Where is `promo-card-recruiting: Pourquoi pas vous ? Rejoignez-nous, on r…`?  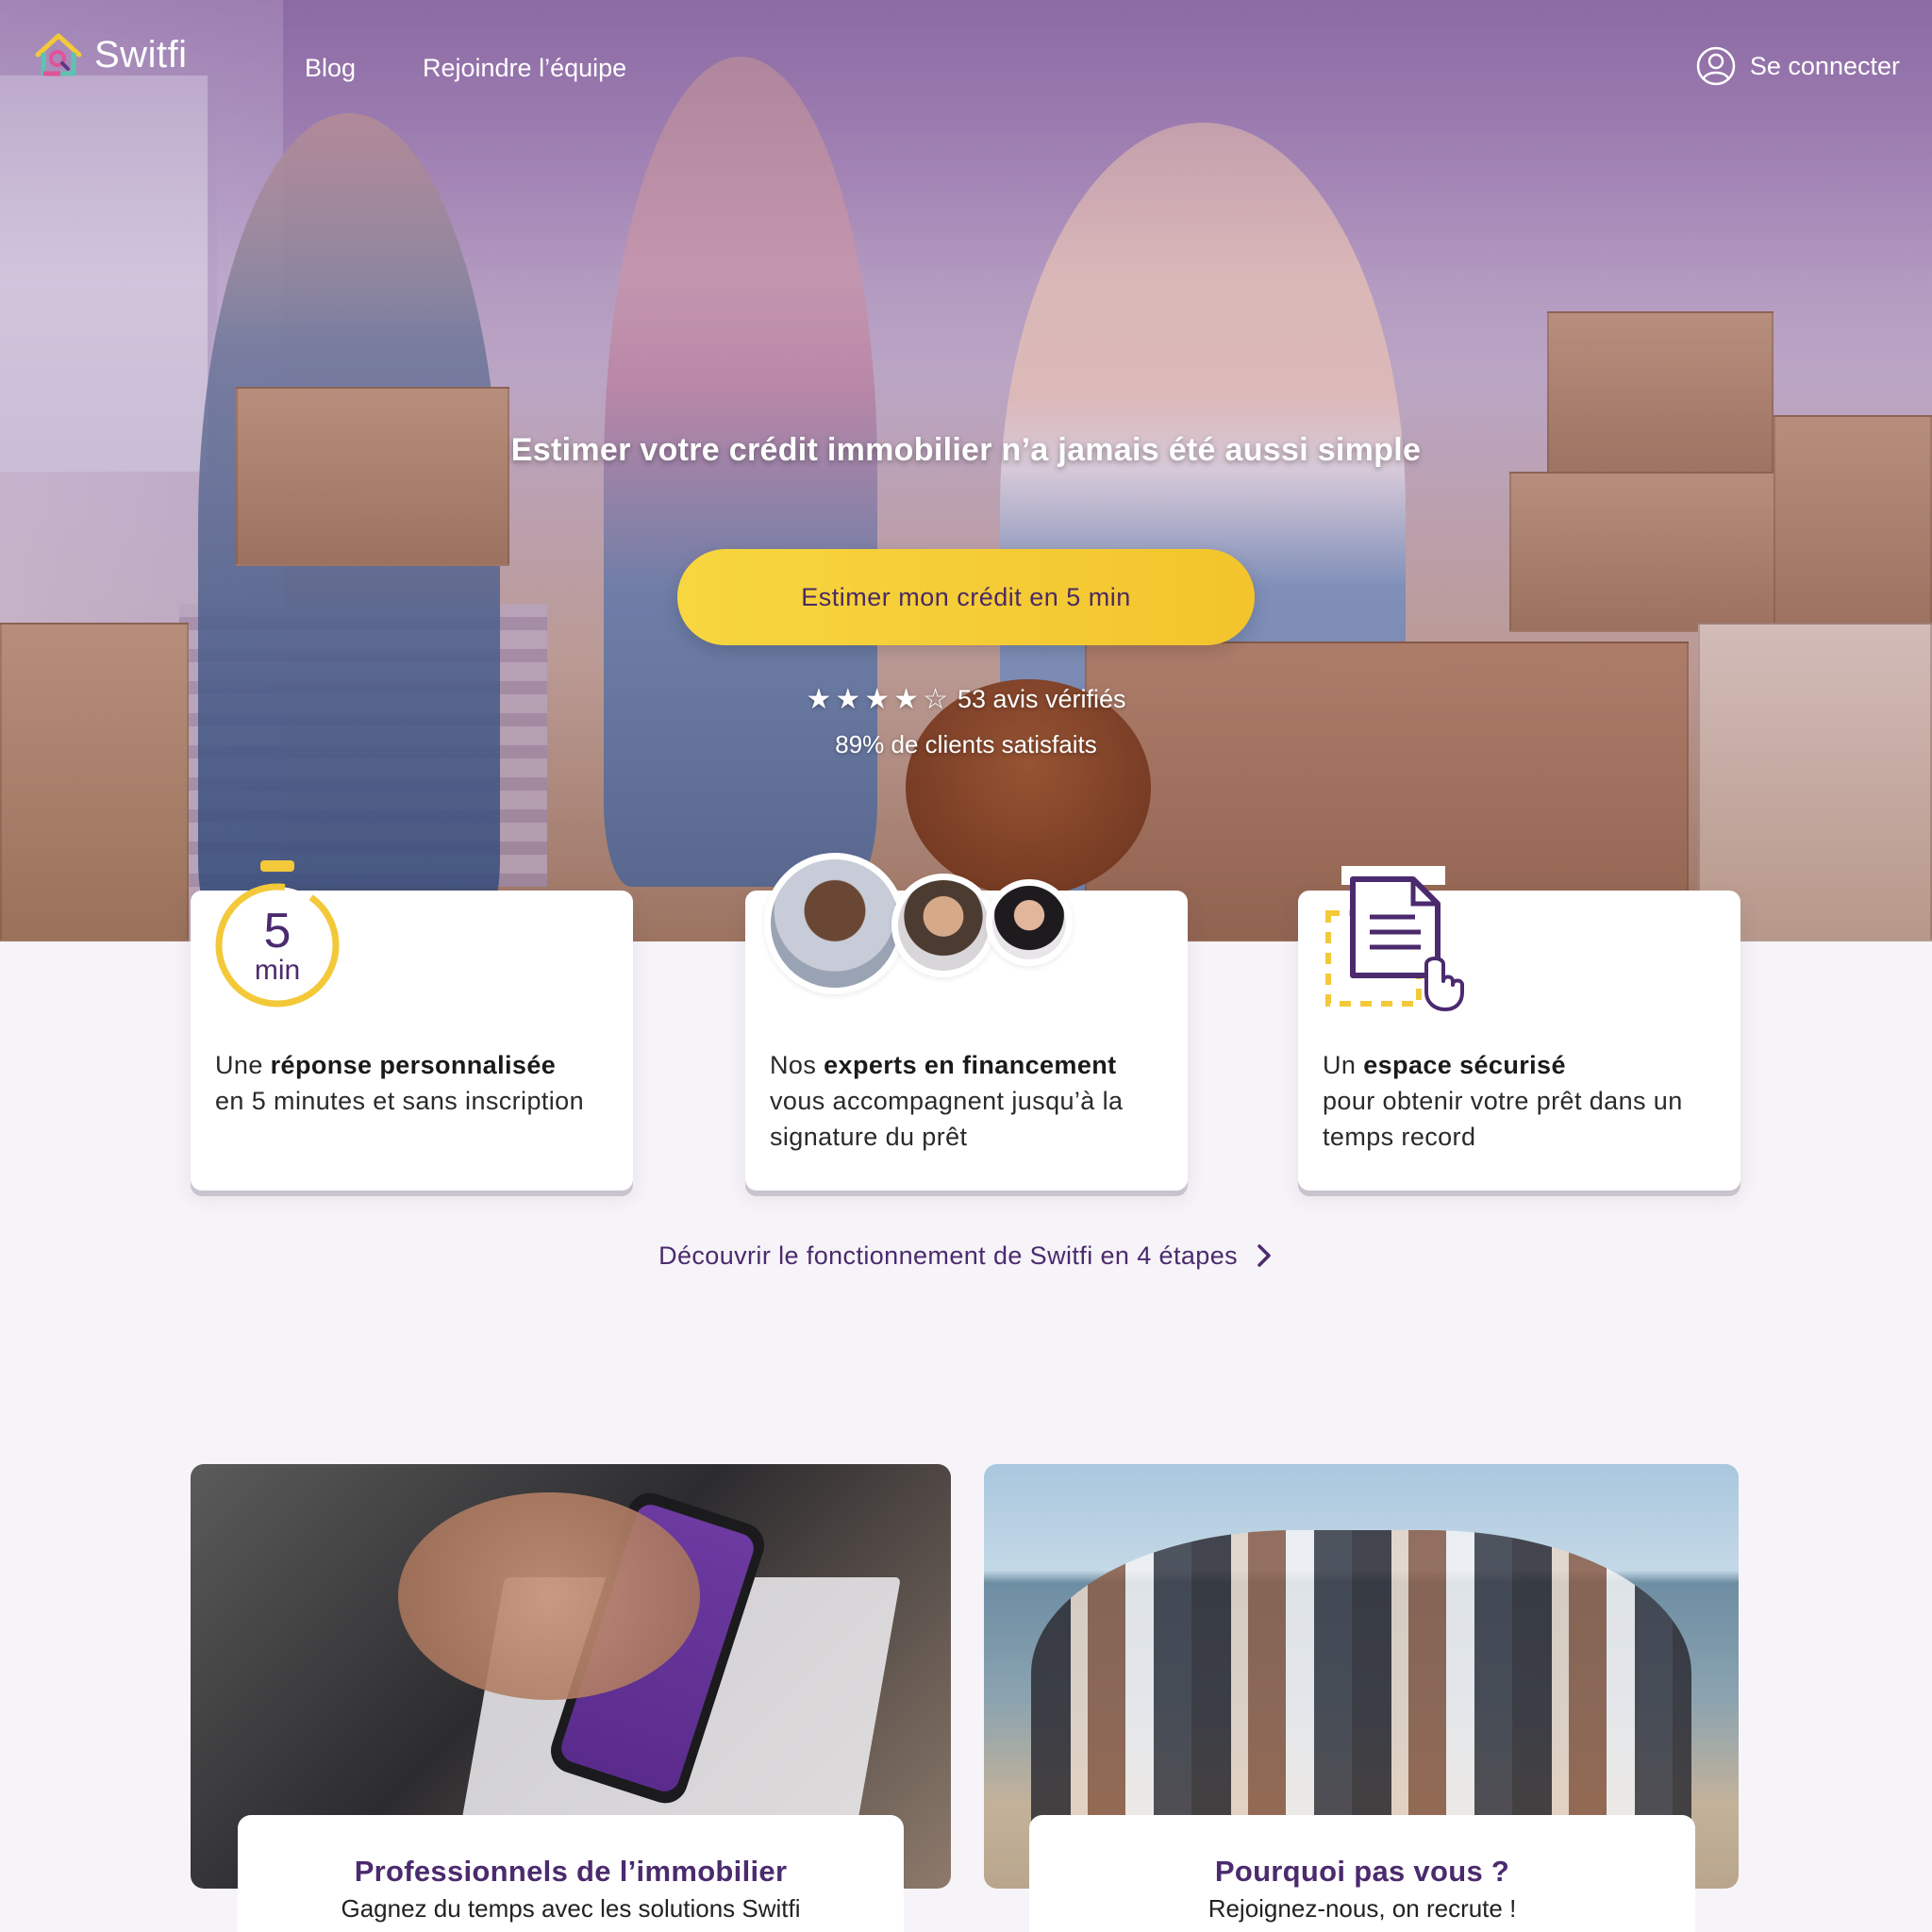 promo-card-recruiting: Pourquoi pas vous ? Rejoignez-nous, on r… is located at coordinates (1362, 1873).